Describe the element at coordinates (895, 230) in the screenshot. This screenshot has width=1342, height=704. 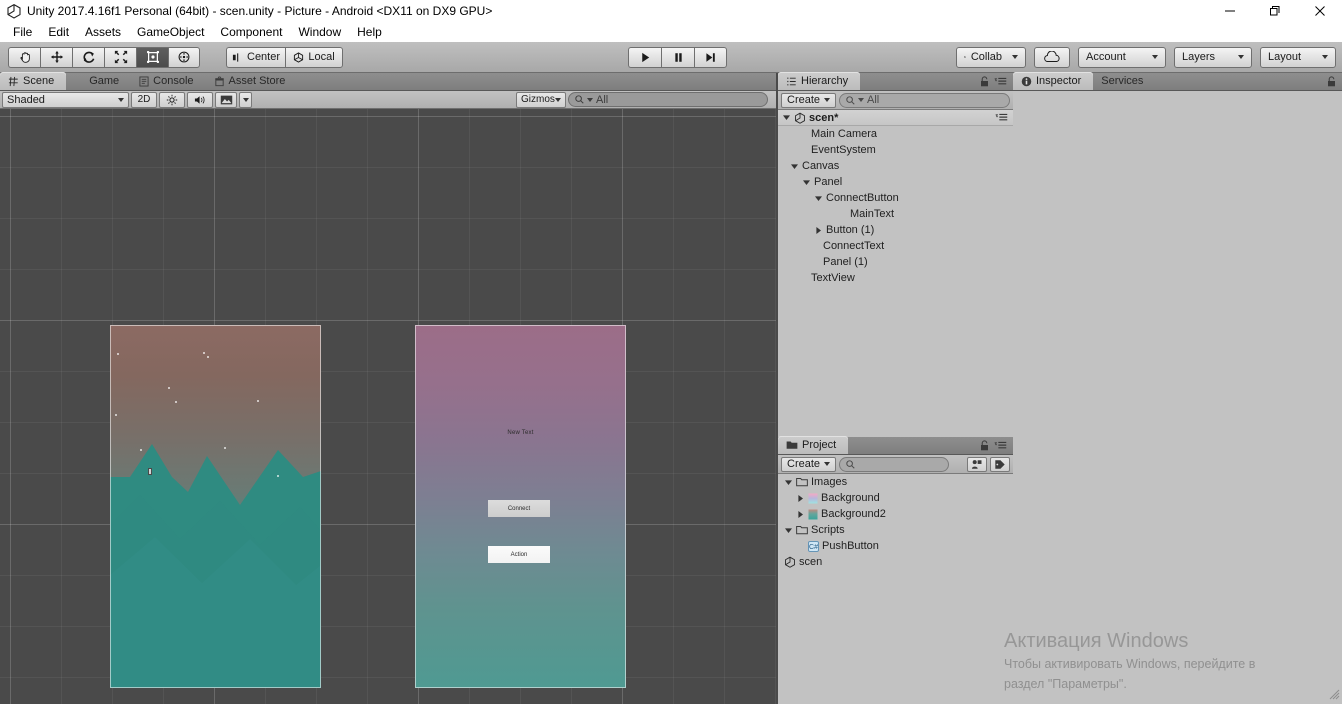
I see `hierarchy-item-button-1: Button (1)` at that location.